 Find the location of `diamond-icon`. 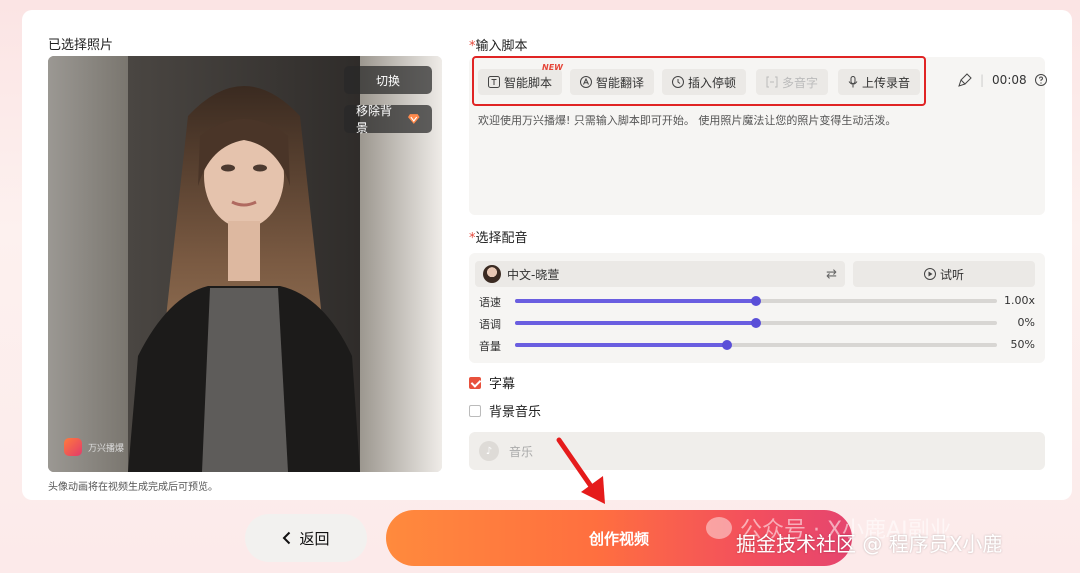

diamond-icon is located at coordinates (414, 119).